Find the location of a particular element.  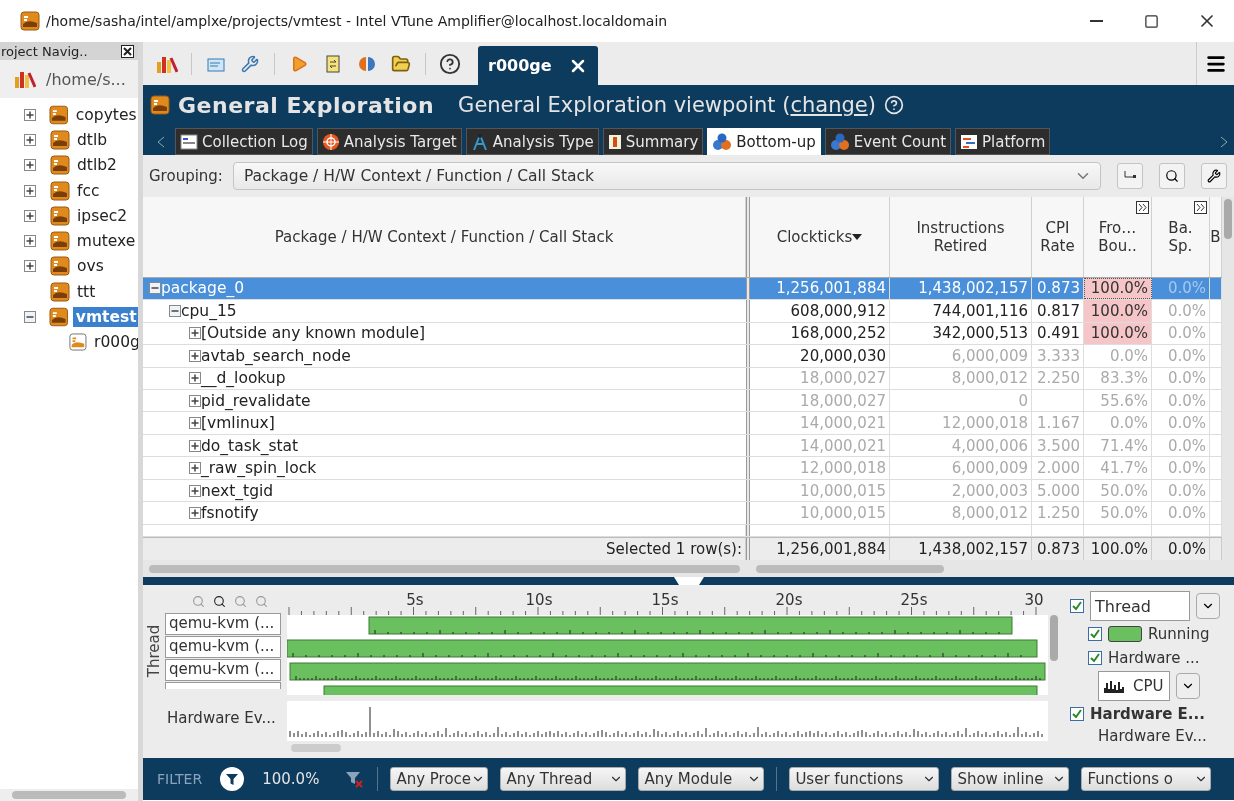

table-row: do_task_stat 14,000,021 4,000,006 3.500 71.4% 0.0% is located at coordinates (682, 446).